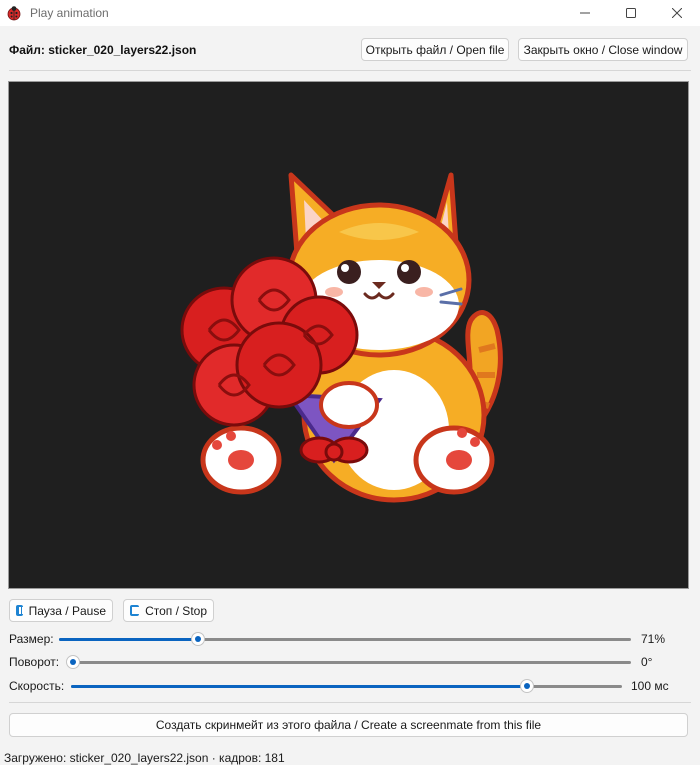  Describe the element at coordinates (350, 13) in the screenshot. I see `title-bar: Play animation` at that location.